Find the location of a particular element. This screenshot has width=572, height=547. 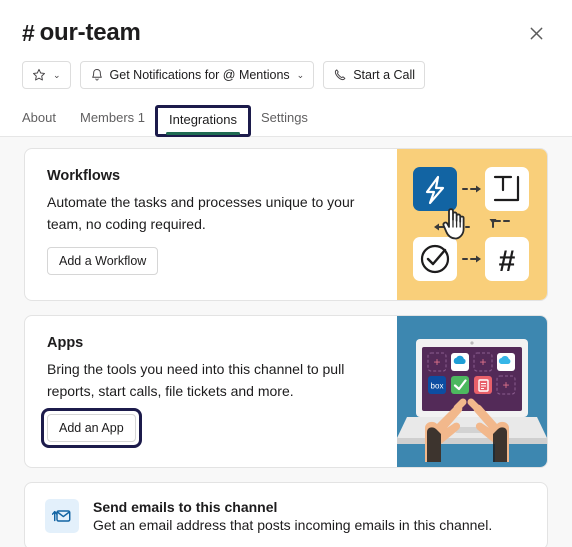

notifications-dropdown-caret: ⌄ is located at coordinates (300, 74).